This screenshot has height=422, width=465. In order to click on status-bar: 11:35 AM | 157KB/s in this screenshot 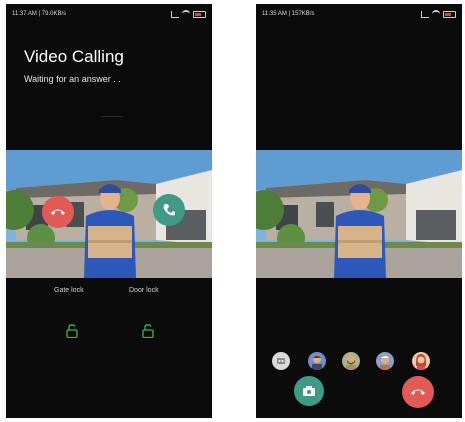, I will do `click(359, 14)`.